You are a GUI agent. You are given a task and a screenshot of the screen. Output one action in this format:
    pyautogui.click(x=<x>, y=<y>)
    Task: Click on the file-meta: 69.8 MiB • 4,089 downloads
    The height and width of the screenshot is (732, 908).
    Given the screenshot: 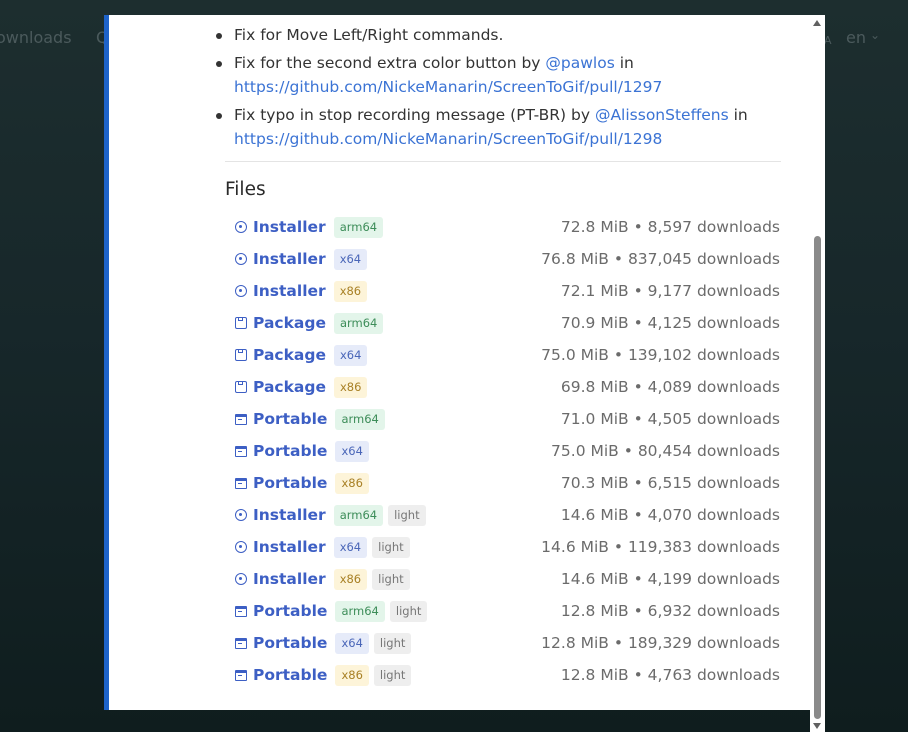 What is the action you would take?
    pyautogui.click(x=670, y=387)
    